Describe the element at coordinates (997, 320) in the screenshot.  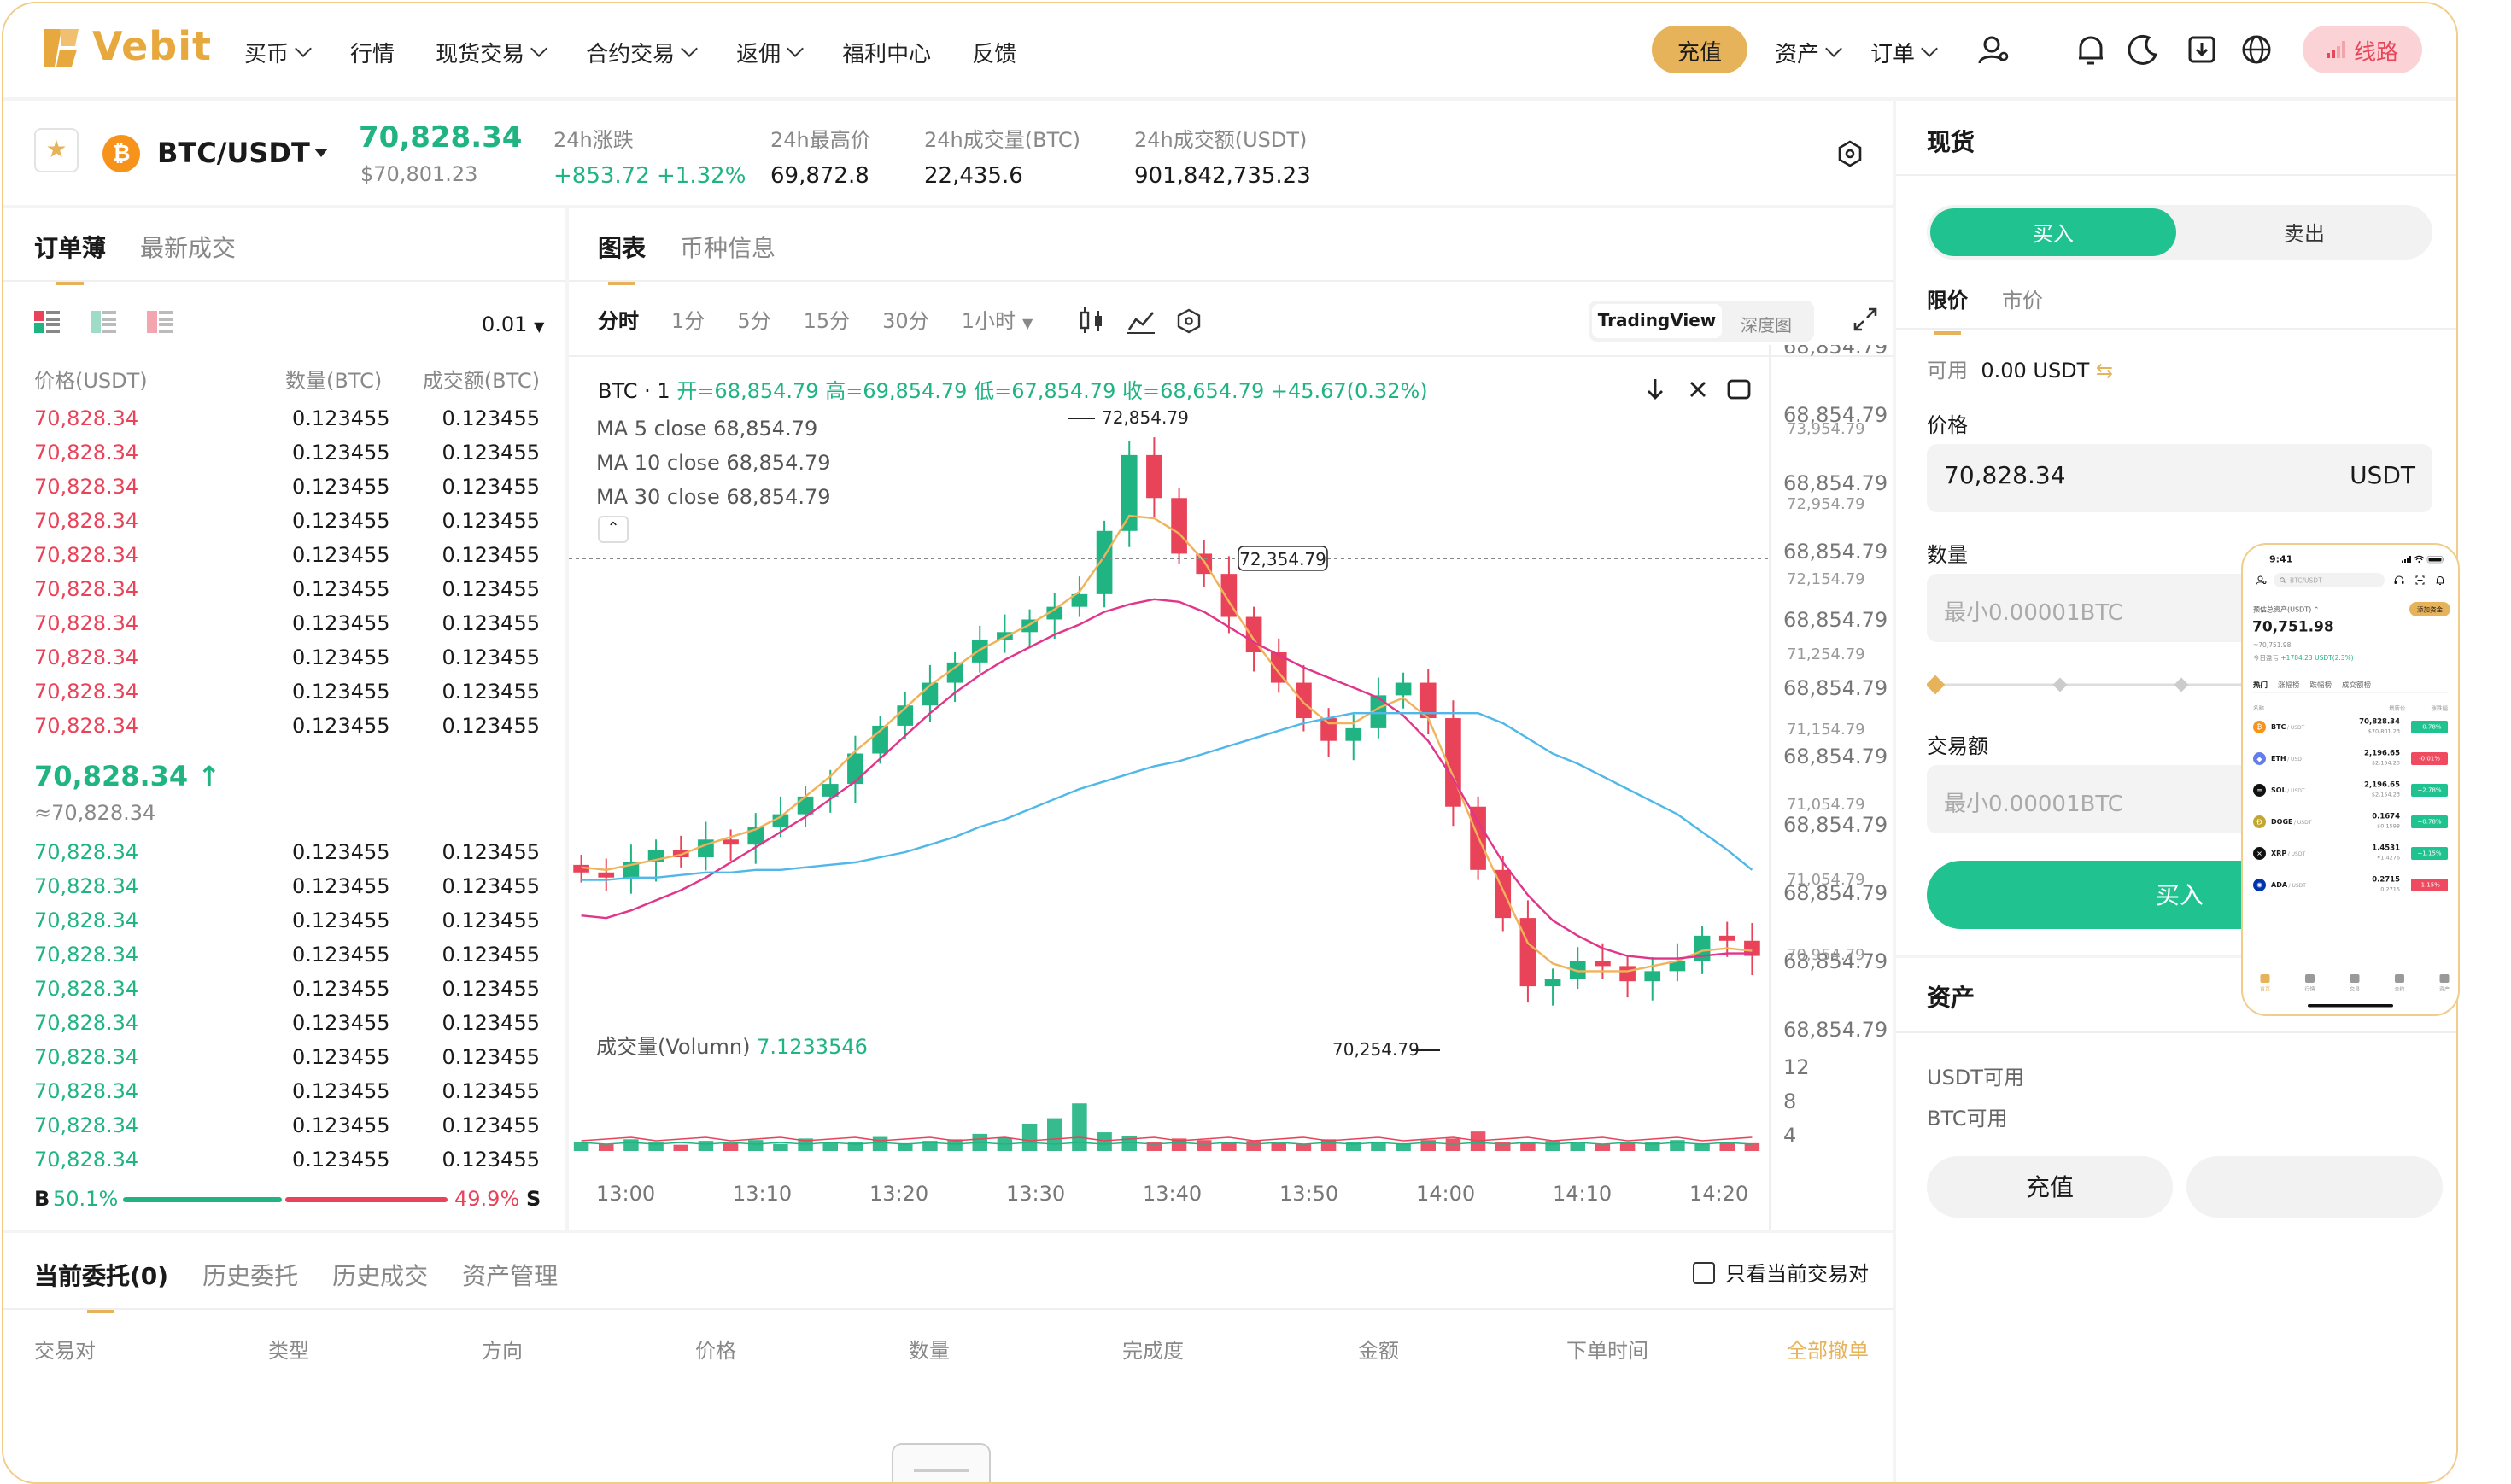
I see `timeframe-5: 1小时 ▼` at that location.